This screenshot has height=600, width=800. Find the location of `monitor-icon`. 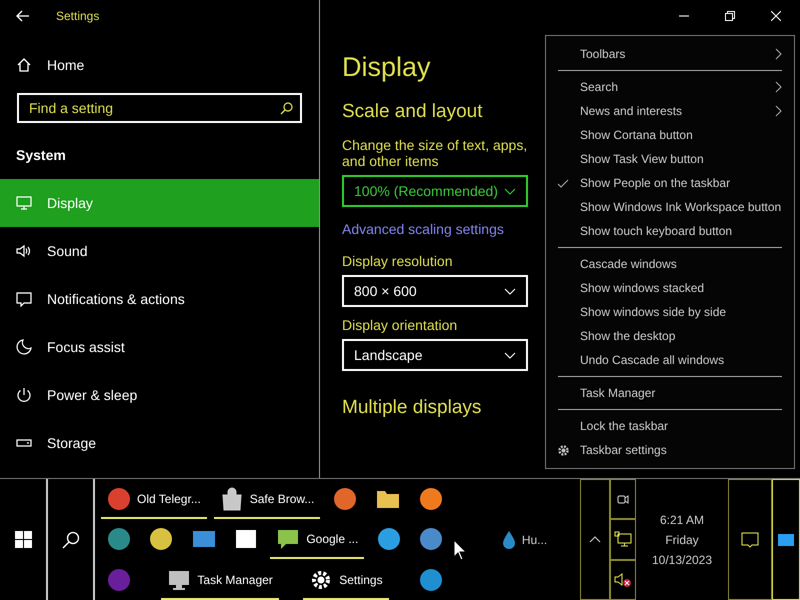

monitor-icon is located at coordinates (24, 203).